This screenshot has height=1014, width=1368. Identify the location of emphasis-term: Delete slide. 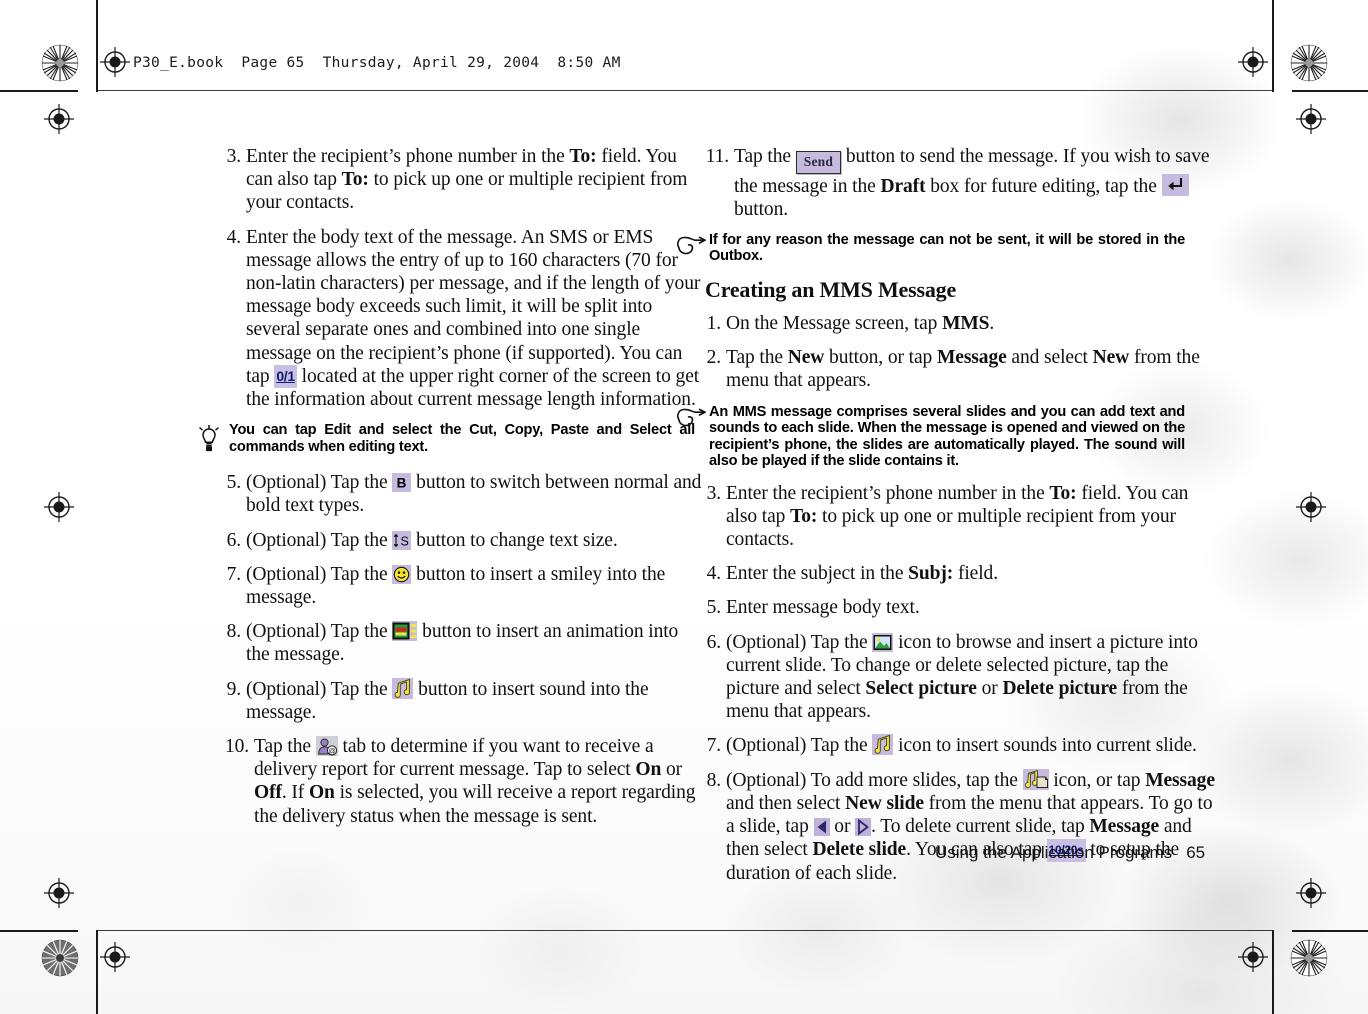
(859, 850).